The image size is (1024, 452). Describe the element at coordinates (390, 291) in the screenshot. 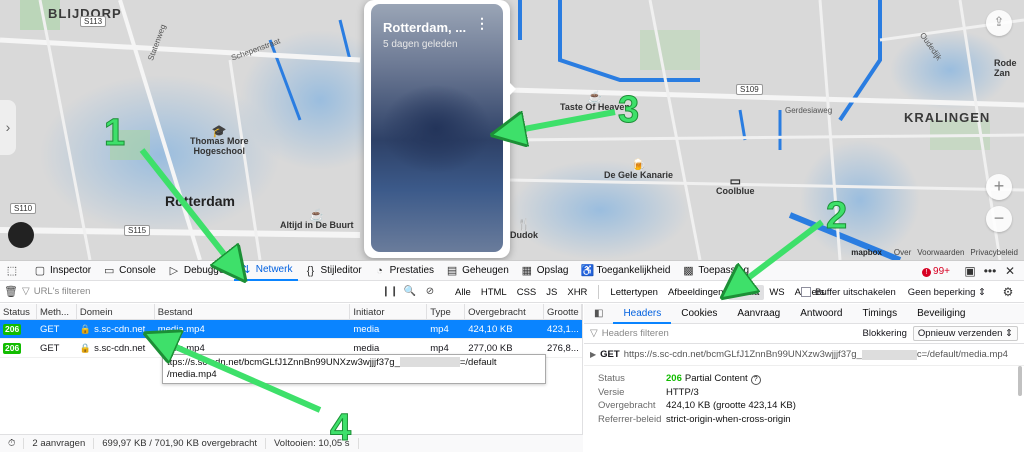

I see `pause-icon: ❙❙` at that location.